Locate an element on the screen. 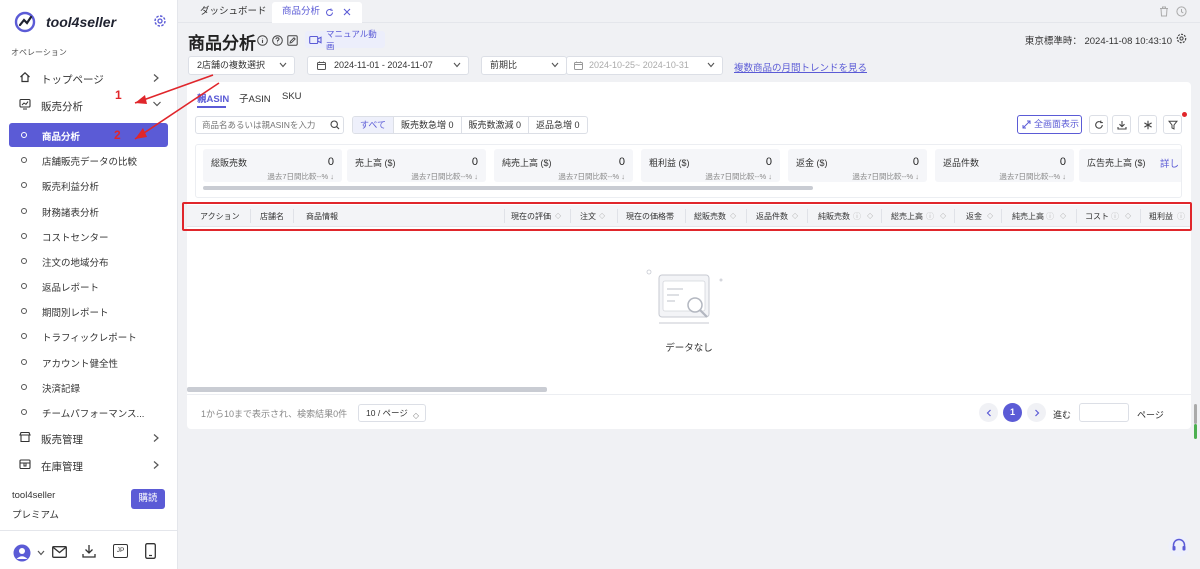 The width and height of the screenshot is (1200, 569). sub-item-label: 財務諸表分析 is located at coordinates (71, 213).